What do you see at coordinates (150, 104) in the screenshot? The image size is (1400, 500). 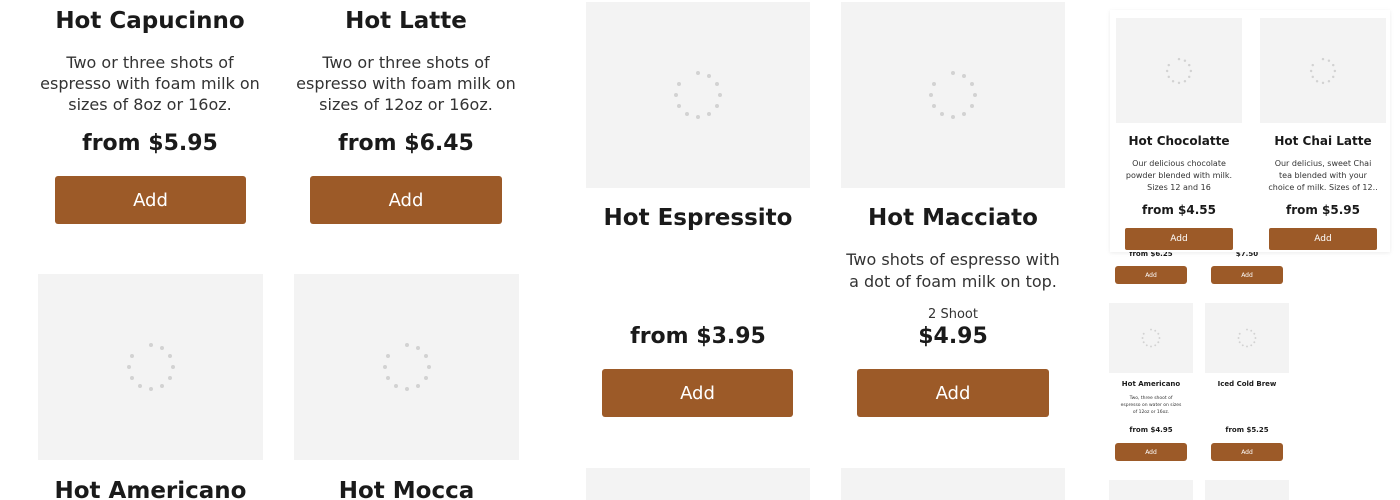 I see `description-line: sizes of 8oz or 16oz.` at bounding box center [150, 104].